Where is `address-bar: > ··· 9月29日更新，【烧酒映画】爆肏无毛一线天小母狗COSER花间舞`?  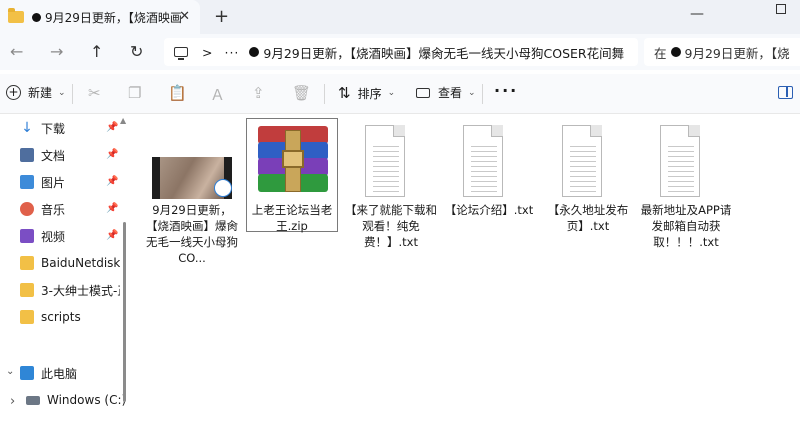 address-bar: > ··· 9月29日更新，【烧酒映画】爆肏无毛一线天小母狗COSER花间舞 is located at coordinates (401, 52).